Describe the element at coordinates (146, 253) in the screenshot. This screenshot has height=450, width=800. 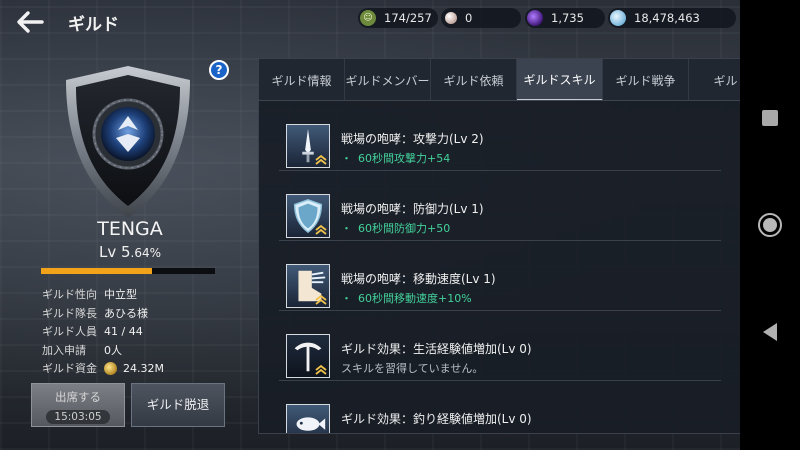
I see `guild-level-percent: .64%` at that location.